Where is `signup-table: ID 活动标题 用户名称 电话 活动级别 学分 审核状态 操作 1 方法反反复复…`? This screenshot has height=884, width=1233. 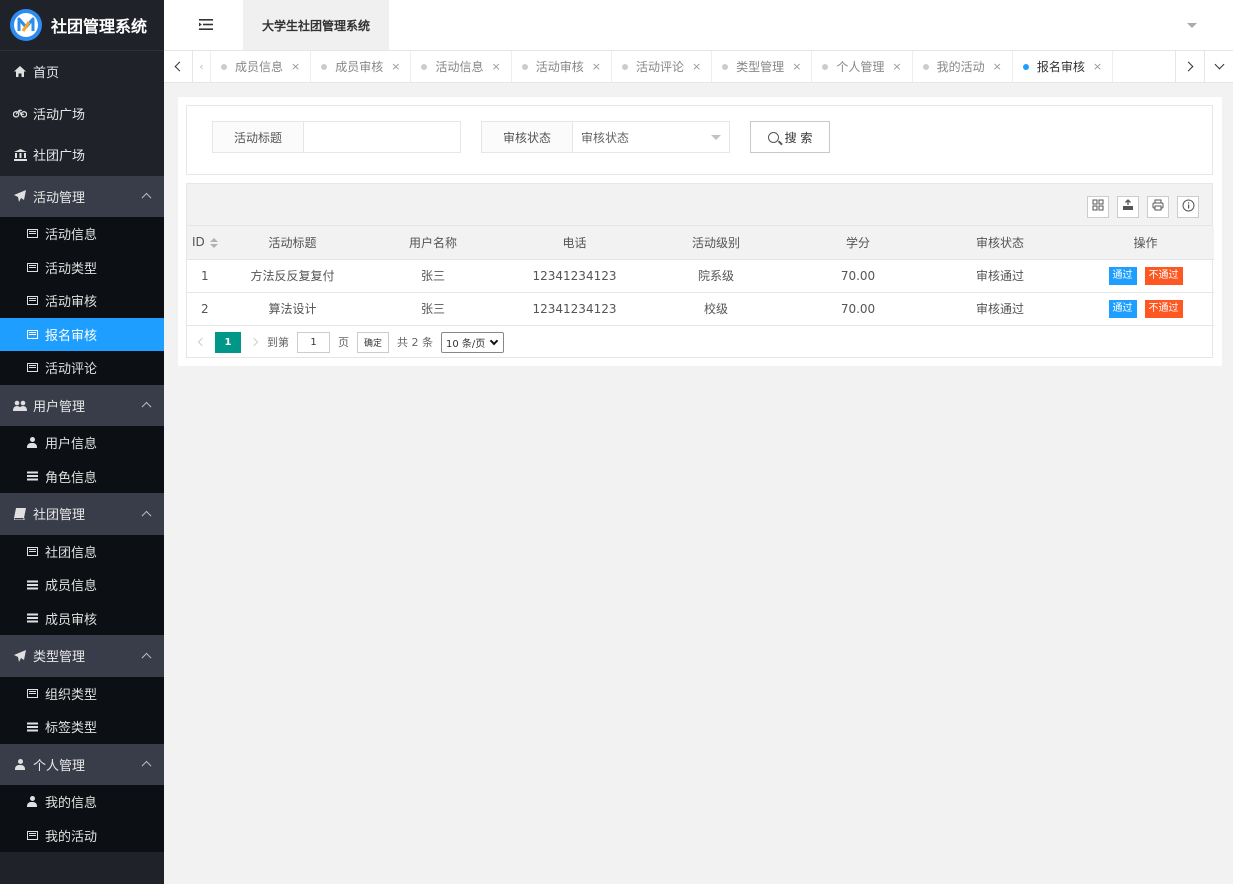 signup-table: ID 活动标题 用户名称 电话 活动级别 学分 审核状态 操作 1 方法反反复复… is located at coordinates (700, 276).